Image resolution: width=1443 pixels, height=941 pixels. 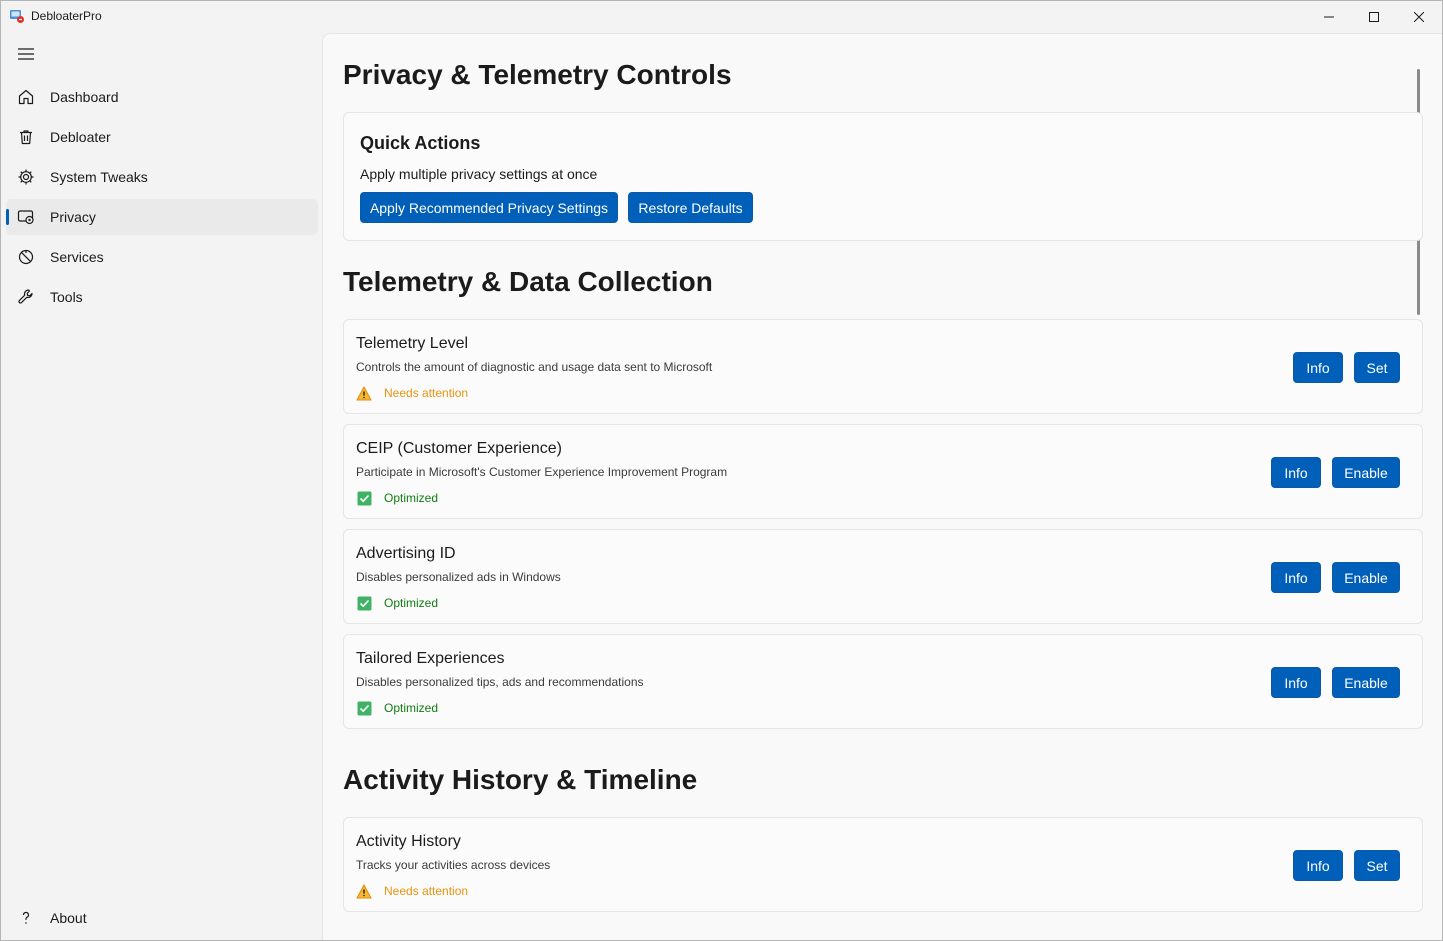 What do you see at coordinates (99, 177) in the screenshot?
I see `sidebar-item-label: System Tweaks` at bounding box center [99, 177].